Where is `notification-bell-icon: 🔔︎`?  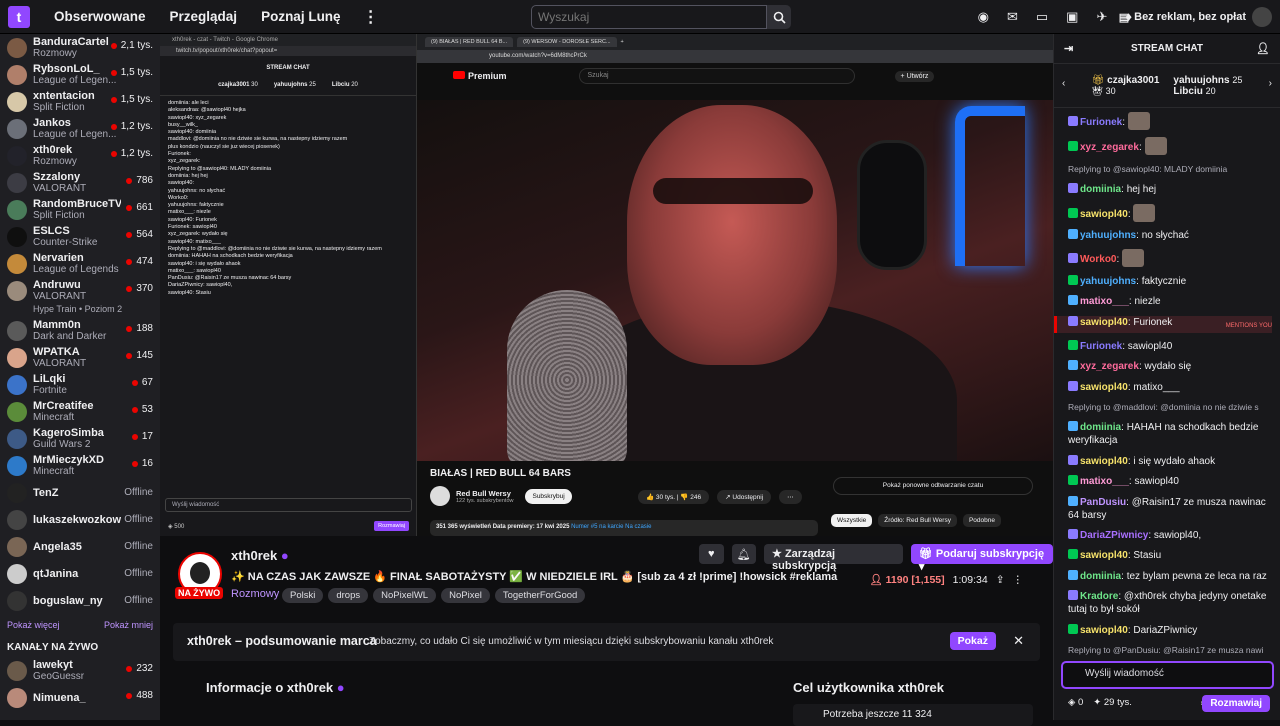
notification-bell-icon: 🔔︎ is located at coordinates (744, 554).